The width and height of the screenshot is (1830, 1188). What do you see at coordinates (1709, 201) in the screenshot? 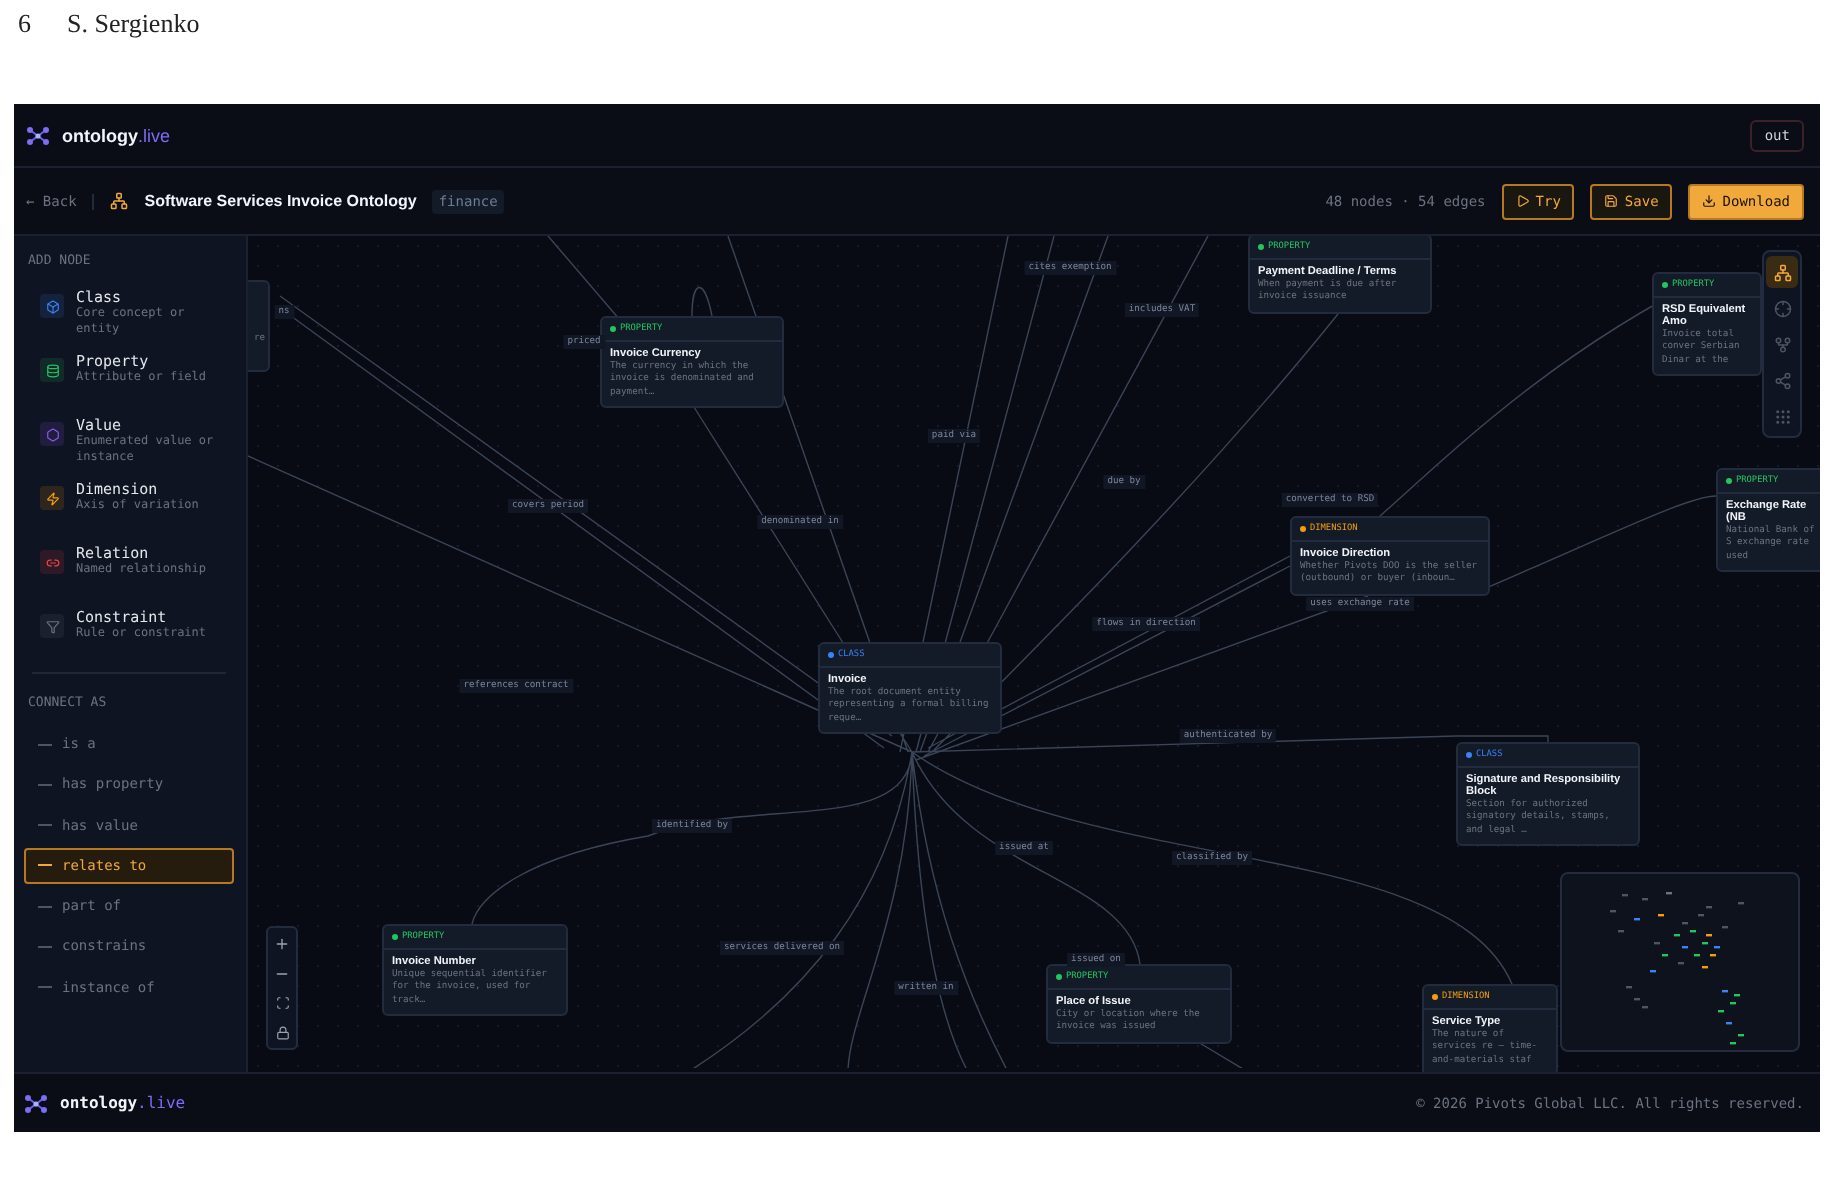
I see `download-icon` at bounding box center [1709, 201].